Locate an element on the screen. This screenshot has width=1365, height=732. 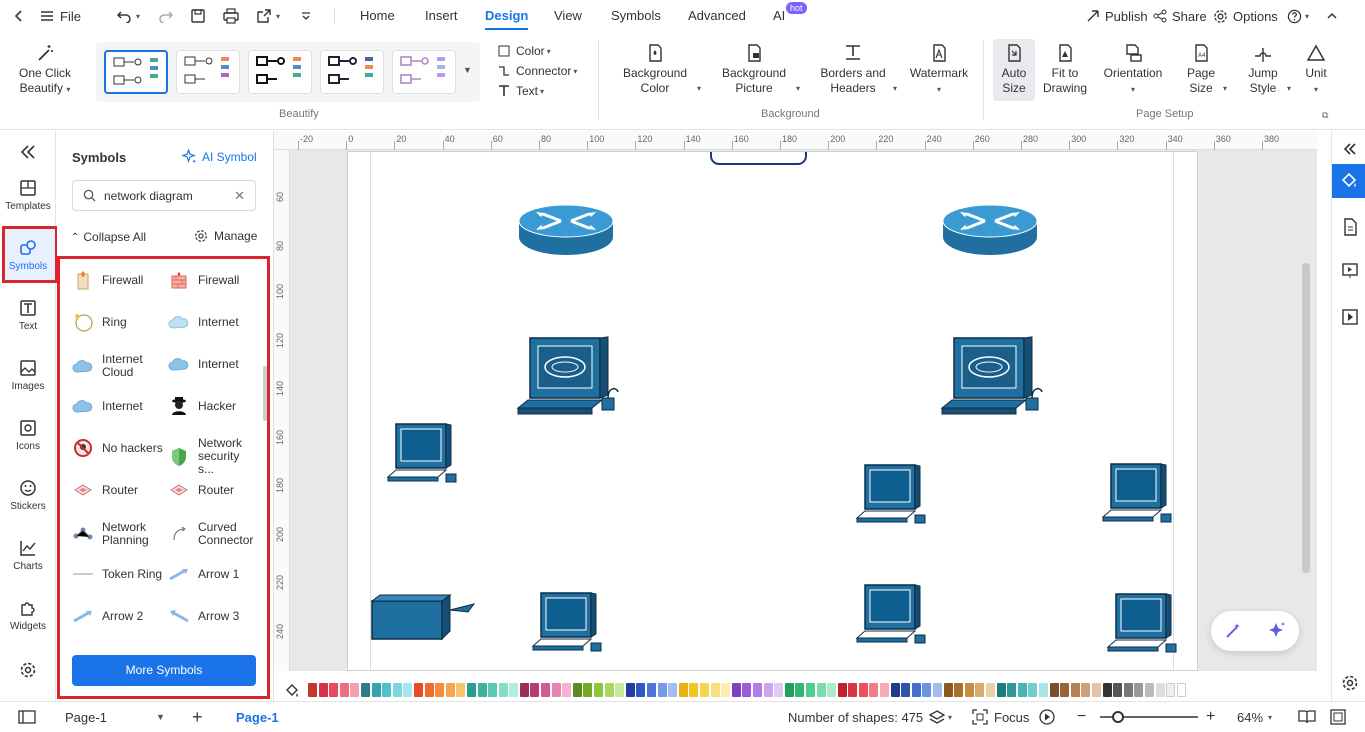
symbol-item: Curved Connector is located at coordinates (216, 534).